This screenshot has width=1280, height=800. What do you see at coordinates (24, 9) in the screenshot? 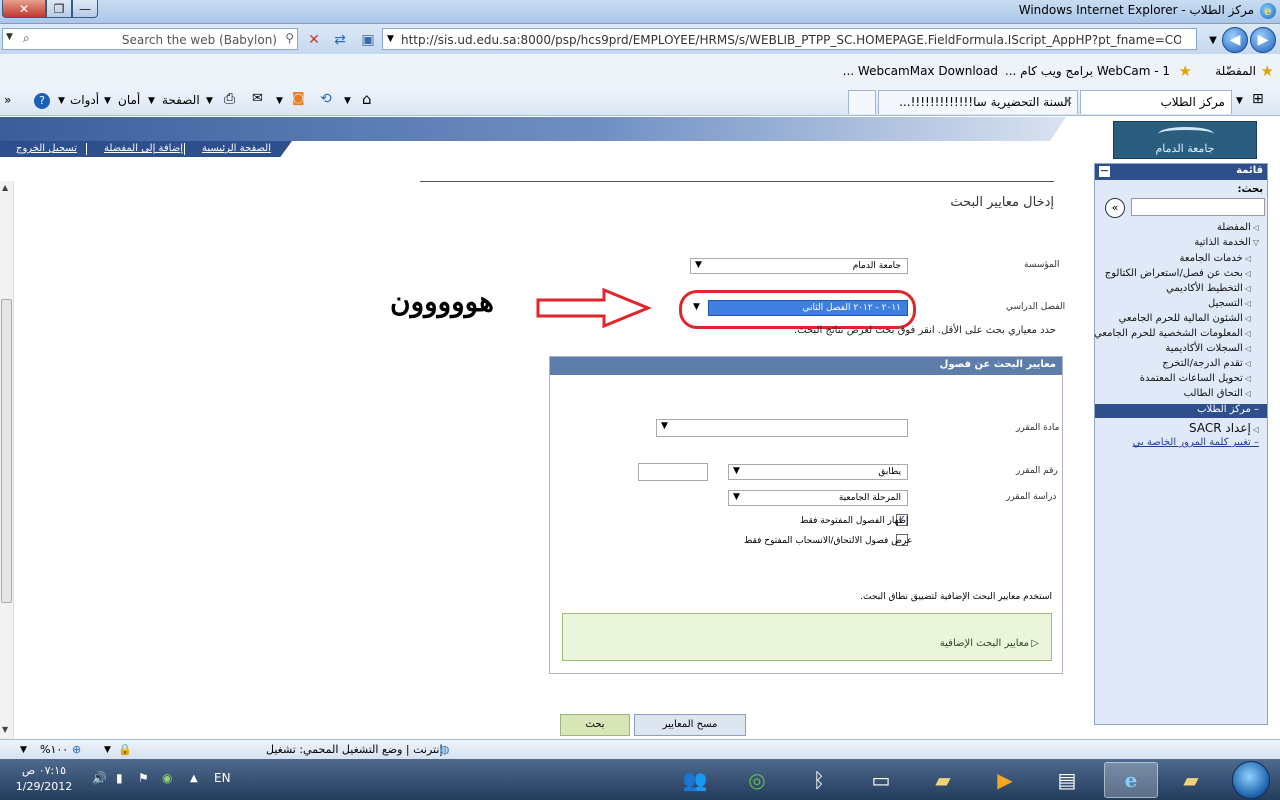
I see `close-button: ✕` at bounding box center [24, 9].